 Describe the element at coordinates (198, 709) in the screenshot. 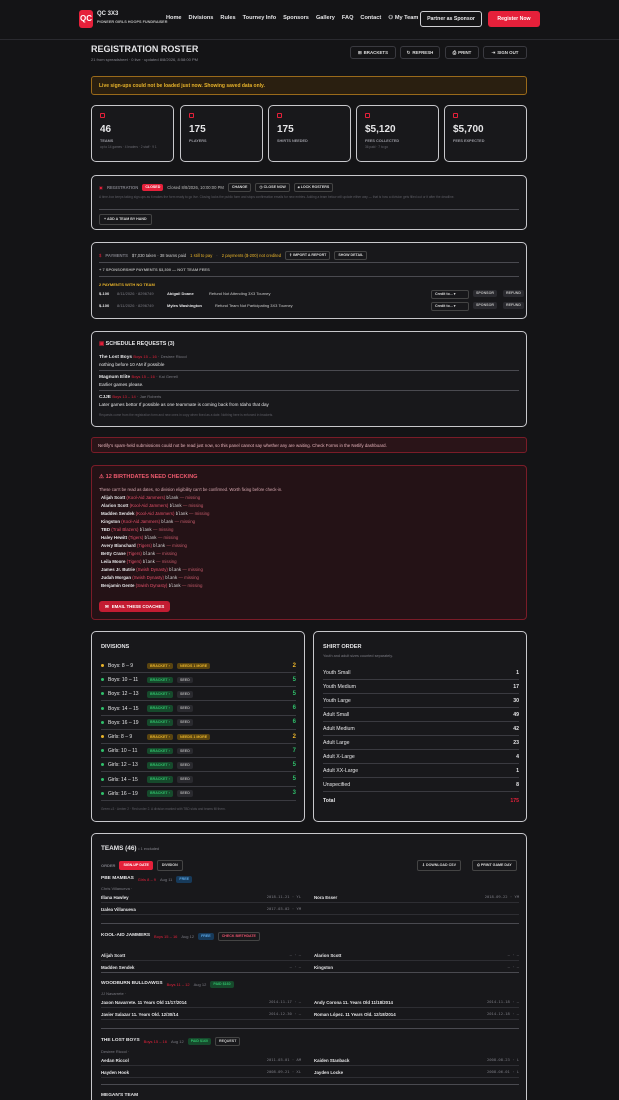

I see `division-row: Boys: 14 – 15 BRACKET › SEED 6` at that location.